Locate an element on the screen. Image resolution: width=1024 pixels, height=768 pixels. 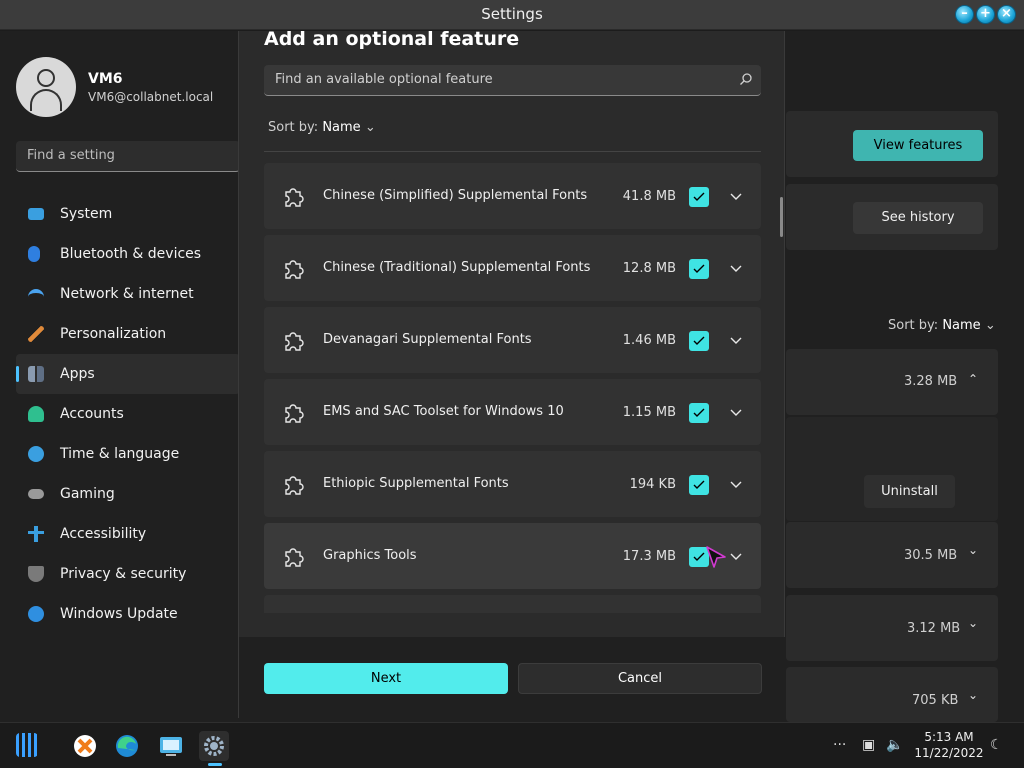
xampp-icon is located at coordinates (85, 746).